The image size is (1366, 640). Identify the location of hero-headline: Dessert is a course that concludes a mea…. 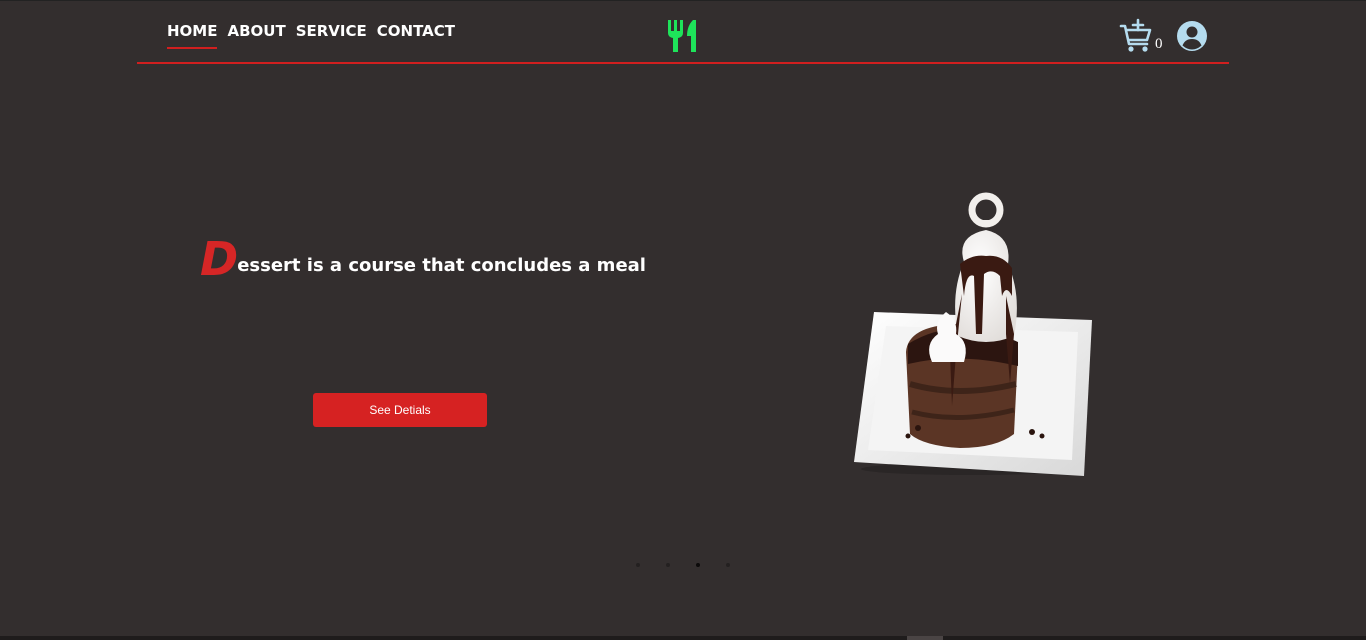
(423, 259).